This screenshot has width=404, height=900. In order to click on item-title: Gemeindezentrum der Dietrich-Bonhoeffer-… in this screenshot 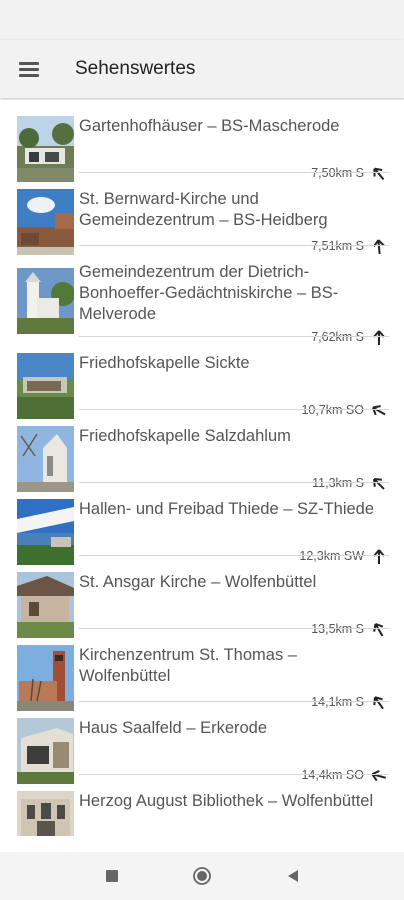, I will do `click(209, 293)`.